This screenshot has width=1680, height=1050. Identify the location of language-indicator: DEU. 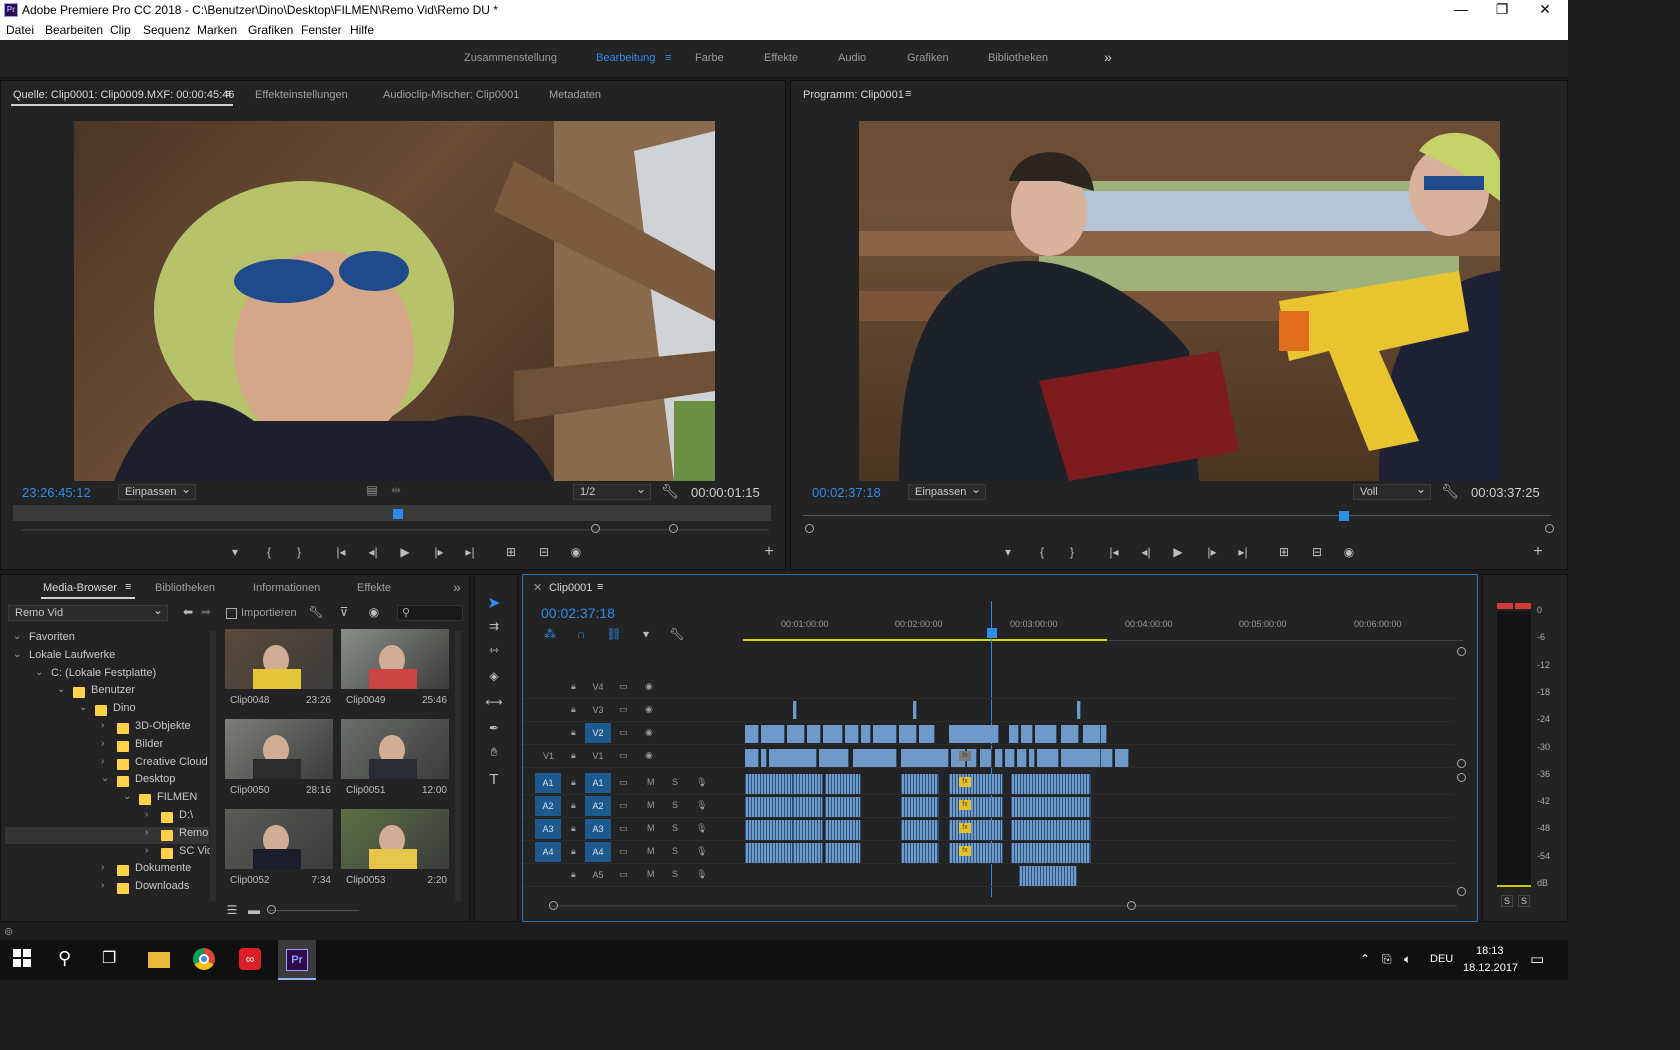
(1441, 959).